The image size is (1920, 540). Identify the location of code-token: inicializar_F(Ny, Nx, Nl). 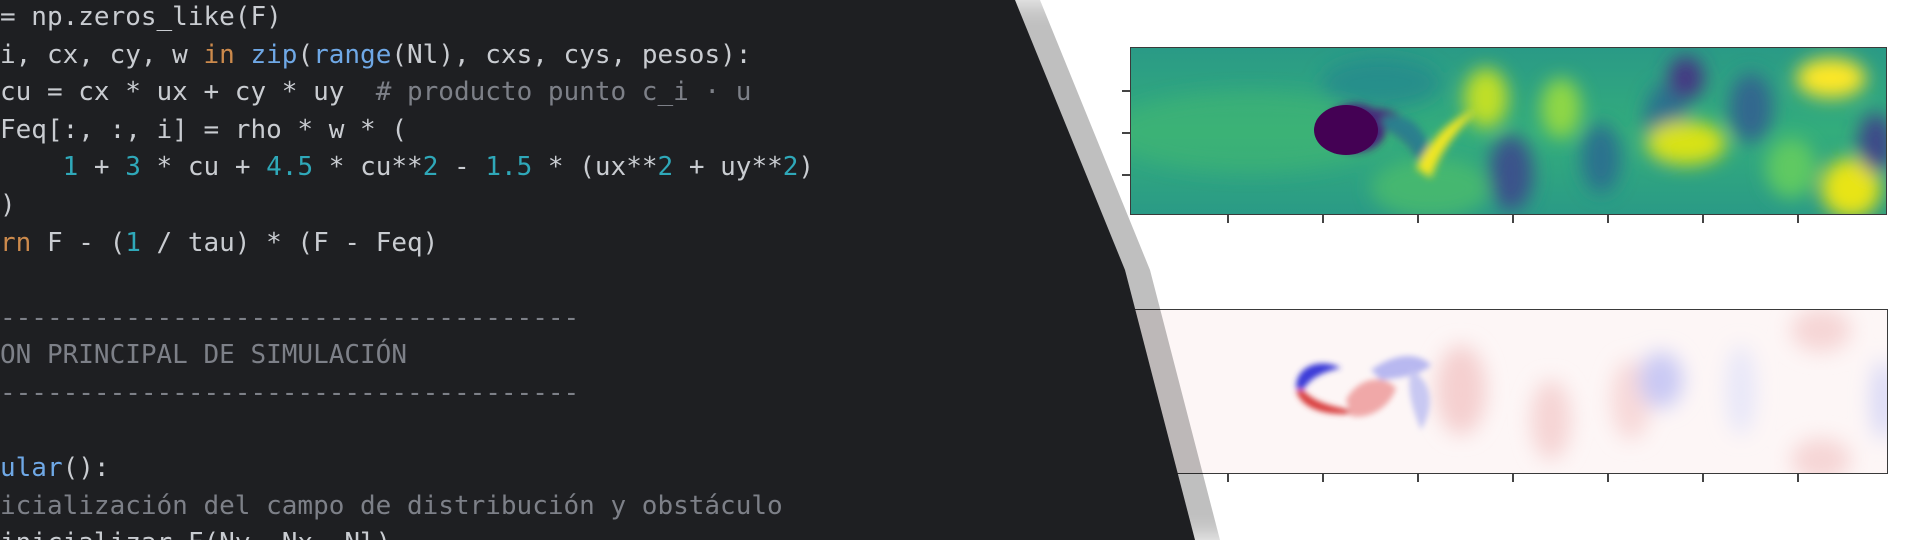
(195, 534).